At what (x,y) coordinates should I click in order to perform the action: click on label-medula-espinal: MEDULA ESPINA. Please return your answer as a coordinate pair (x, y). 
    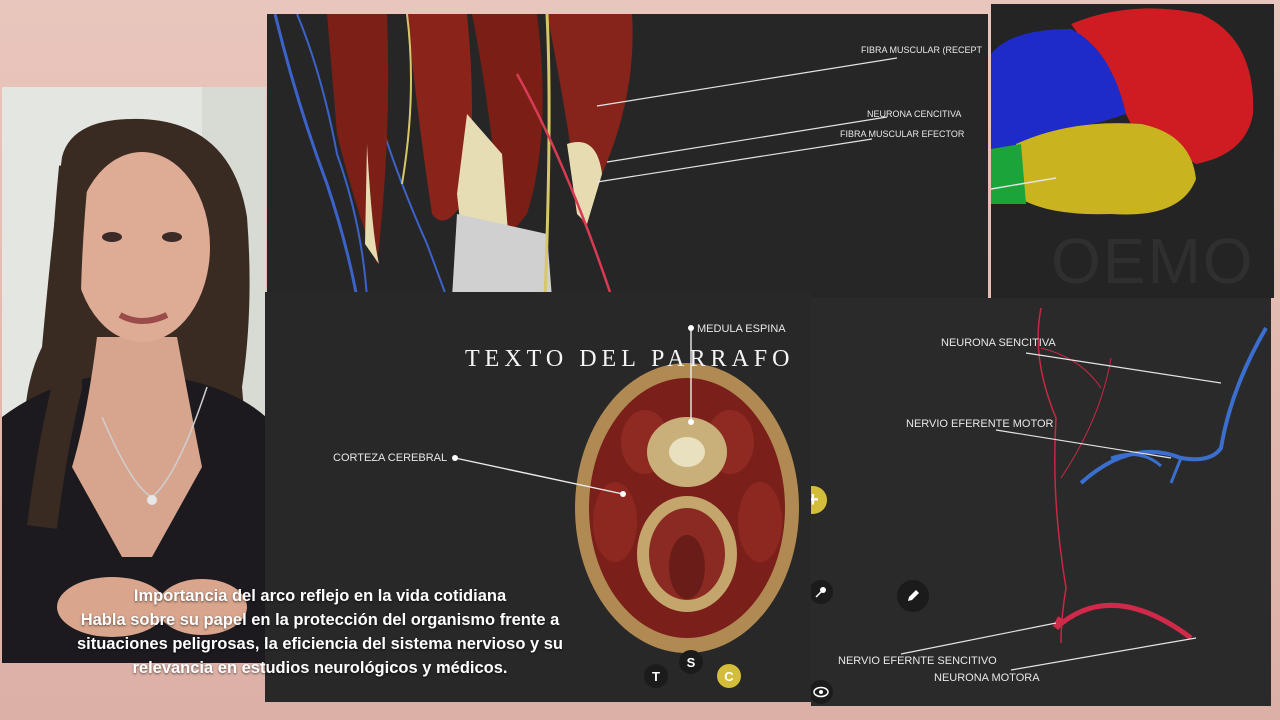
    Looking at the image, I should click on (741, 329).